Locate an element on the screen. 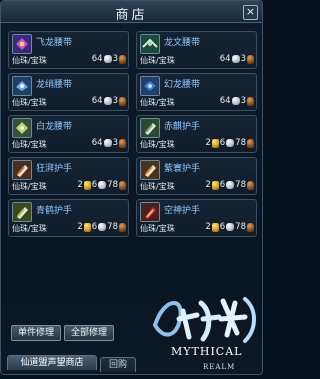  jade-belt-icon is located at coordinates (22, 128).